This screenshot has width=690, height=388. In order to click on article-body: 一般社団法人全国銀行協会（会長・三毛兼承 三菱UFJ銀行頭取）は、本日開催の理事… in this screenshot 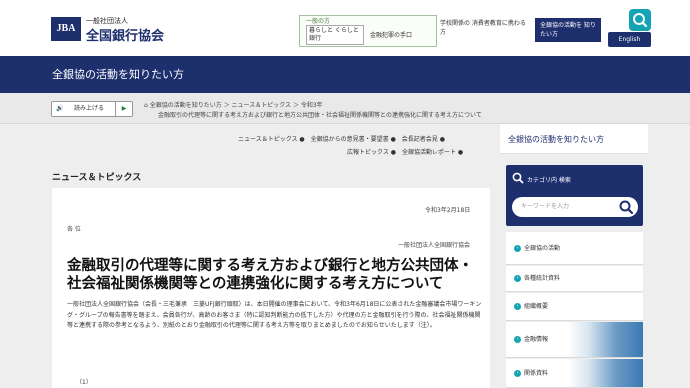, I will do `click(274, 315)`.